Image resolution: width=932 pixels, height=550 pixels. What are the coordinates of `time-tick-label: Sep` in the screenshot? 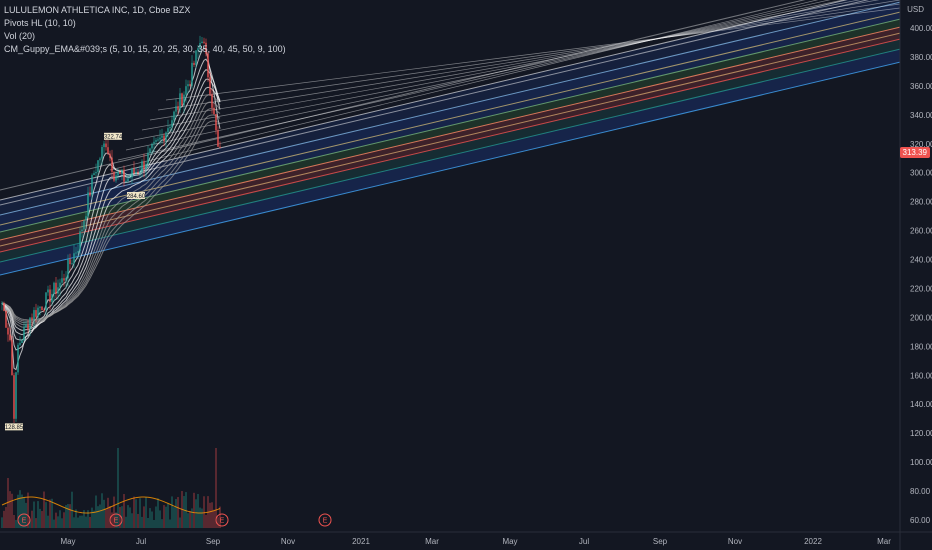 It's located at (213, 541).